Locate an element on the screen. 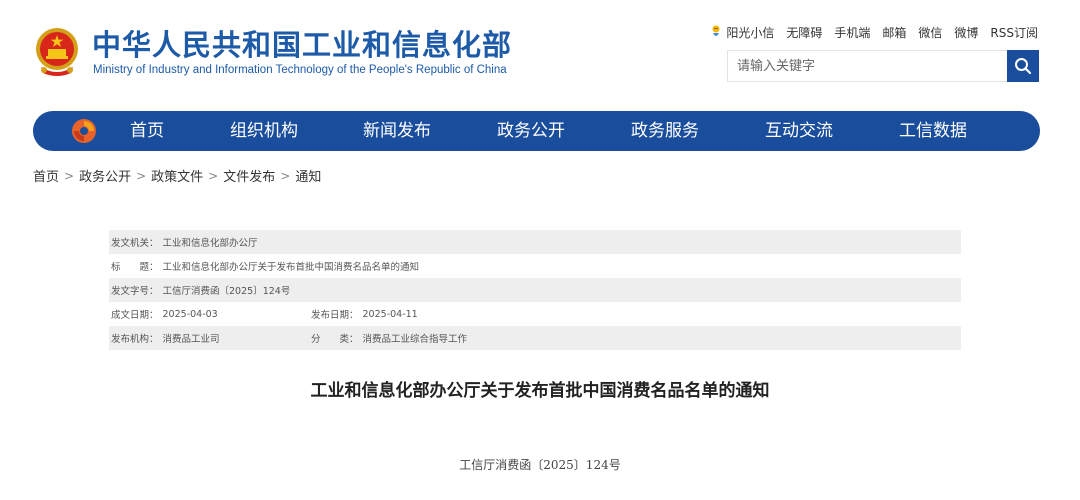  issuer-label: 发文机关： is located at coordinates (135, 243).